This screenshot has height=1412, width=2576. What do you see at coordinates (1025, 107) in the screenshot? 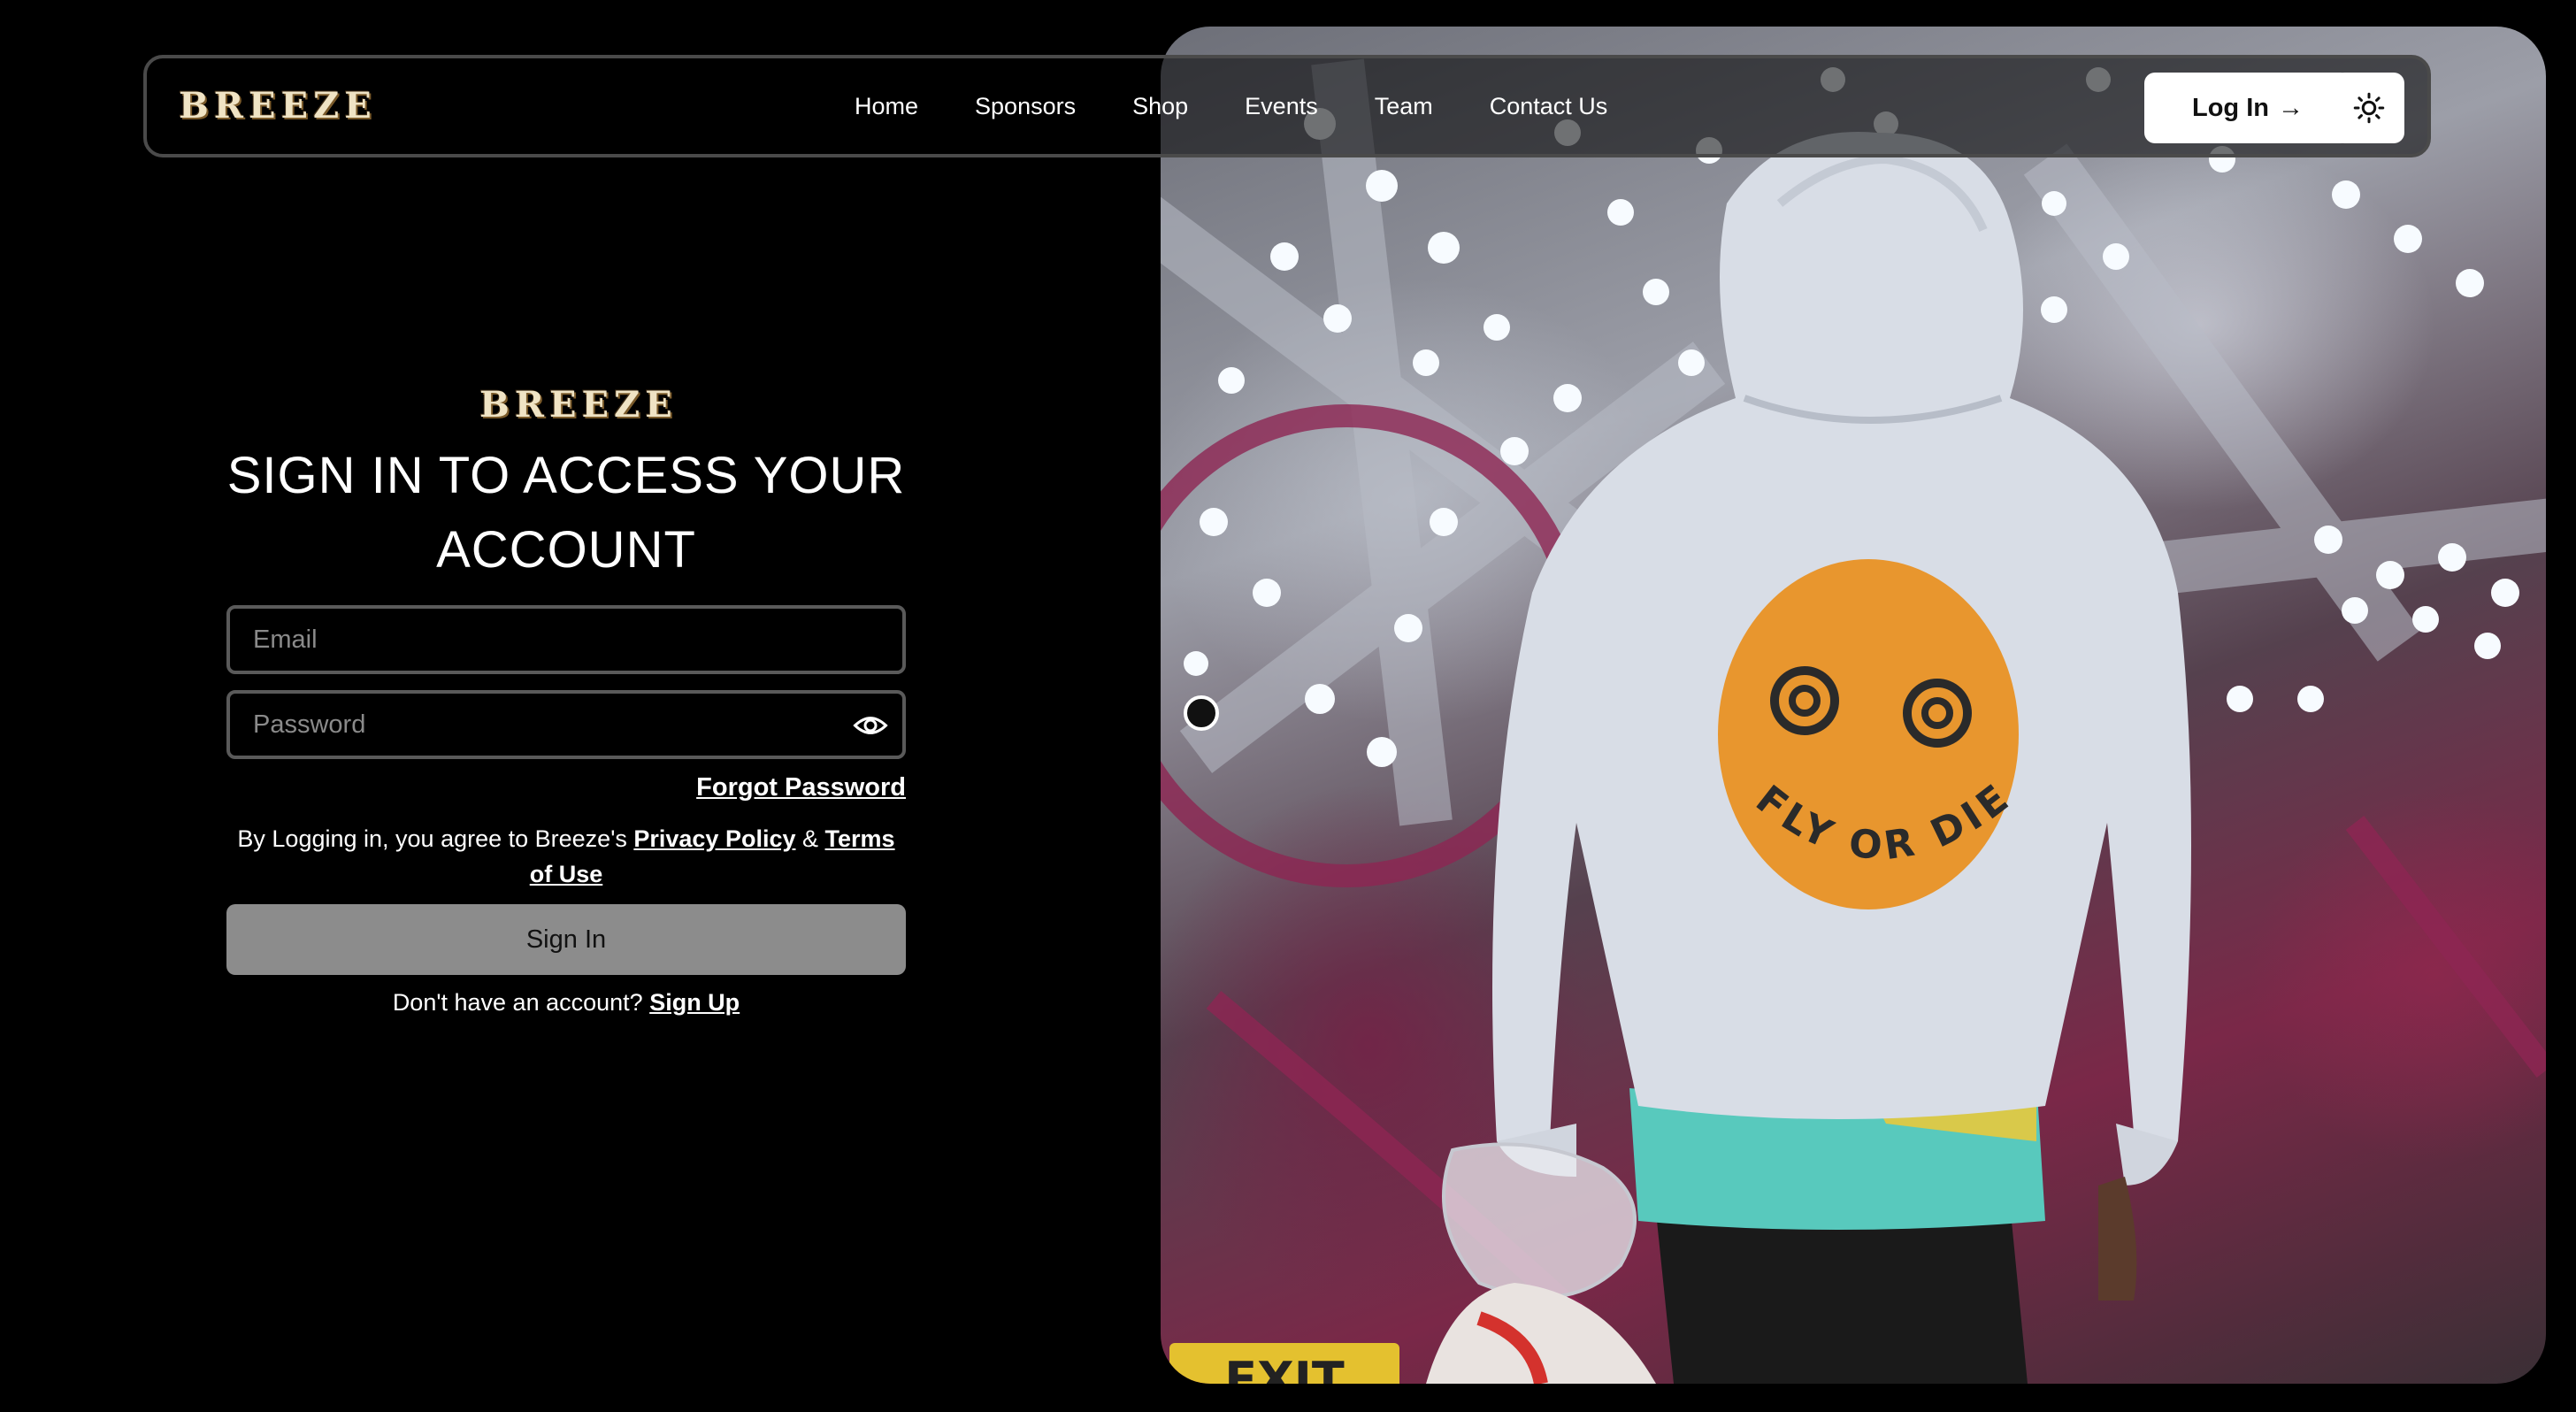
I see `nav-link-sponsors: Sponsors` at bounding box center [1025, 107].